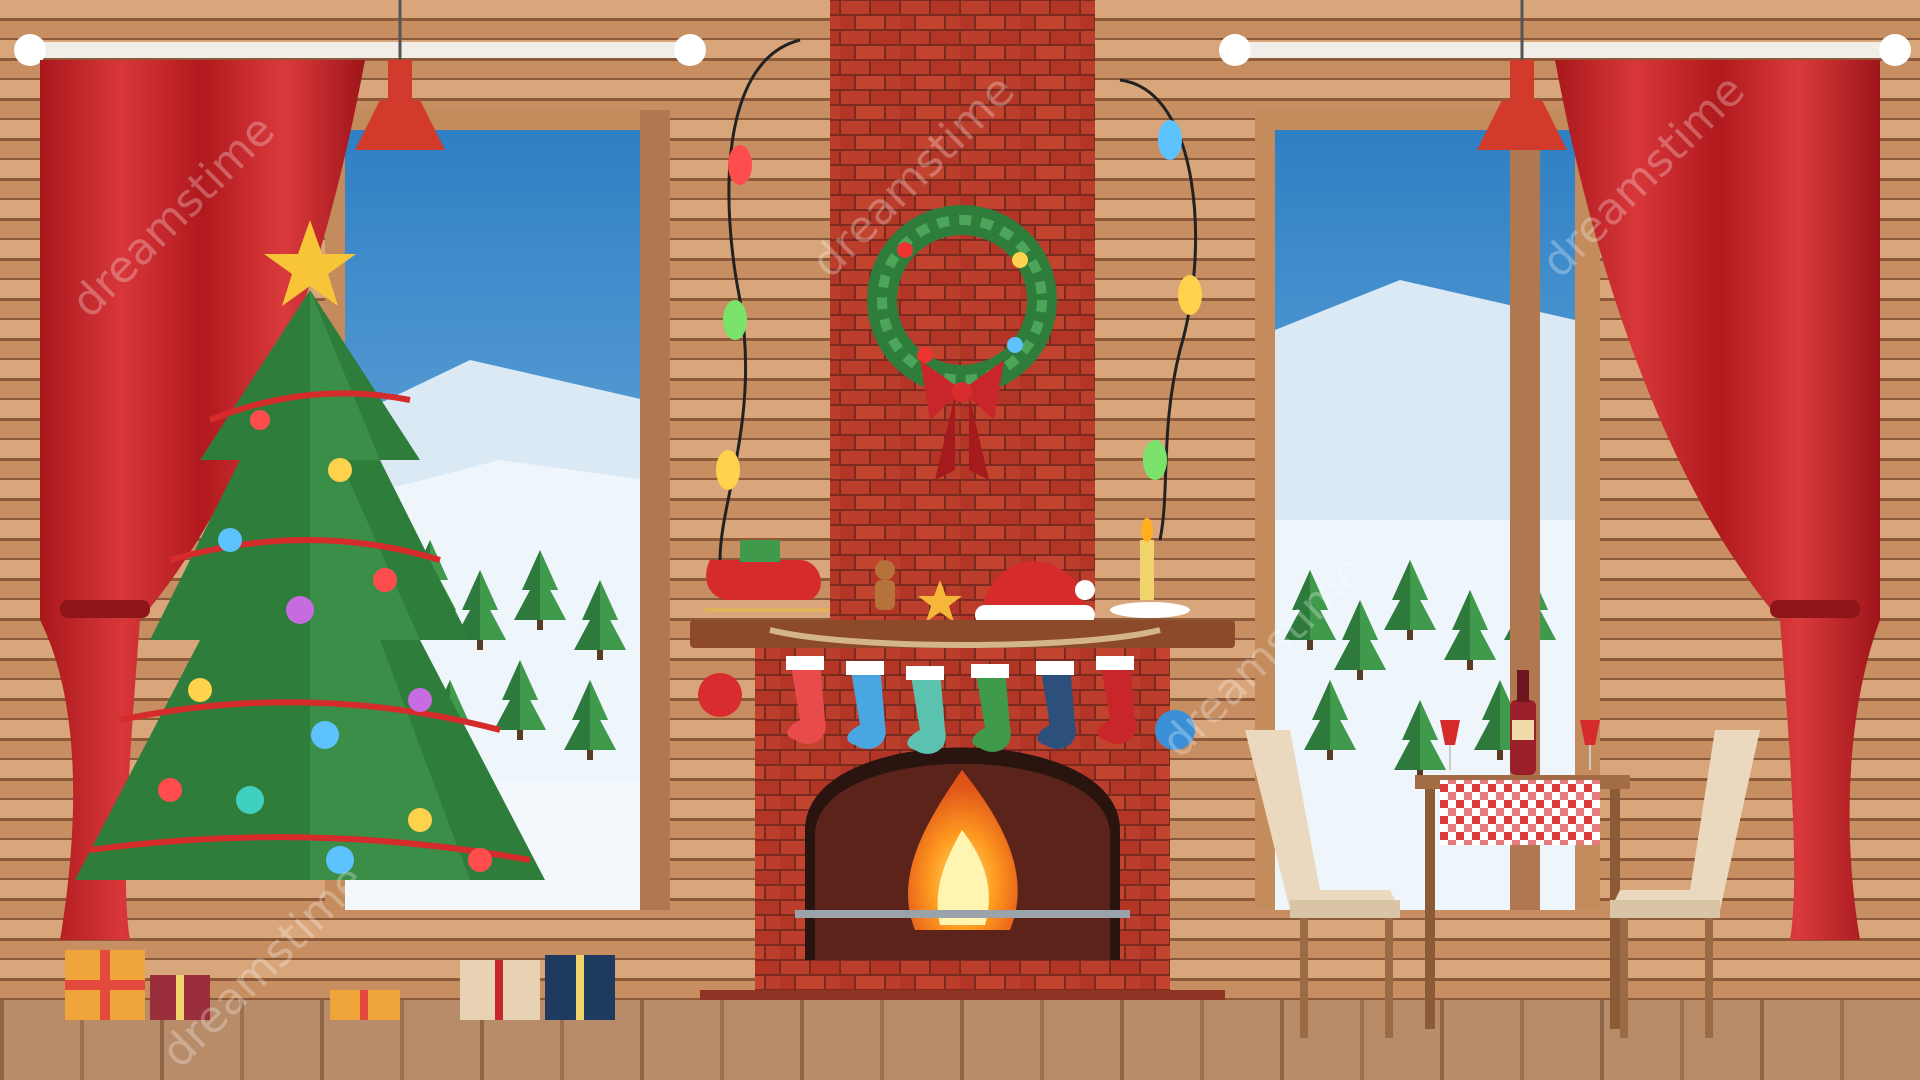  I want to click on wooden-floor, so click(960, 1040).